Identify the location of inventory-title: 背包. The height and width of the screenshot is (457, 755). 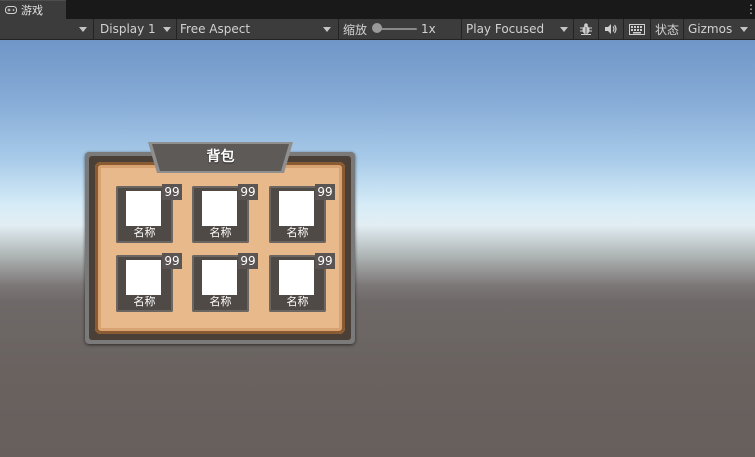
(220, 157).